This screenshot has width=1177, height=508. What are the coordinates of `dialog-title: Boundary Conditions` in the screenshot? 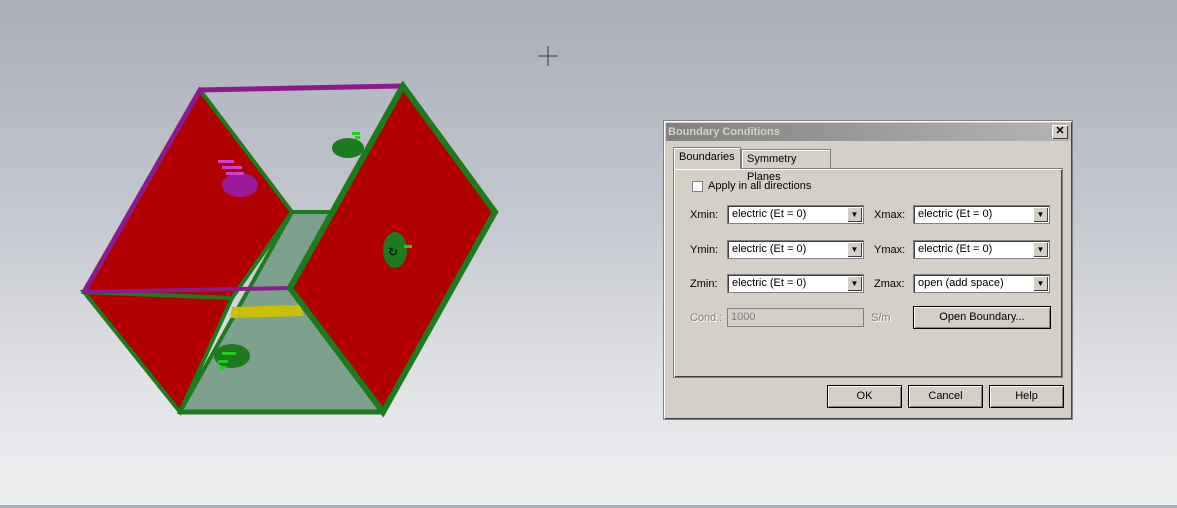 It's located at (724, 132).